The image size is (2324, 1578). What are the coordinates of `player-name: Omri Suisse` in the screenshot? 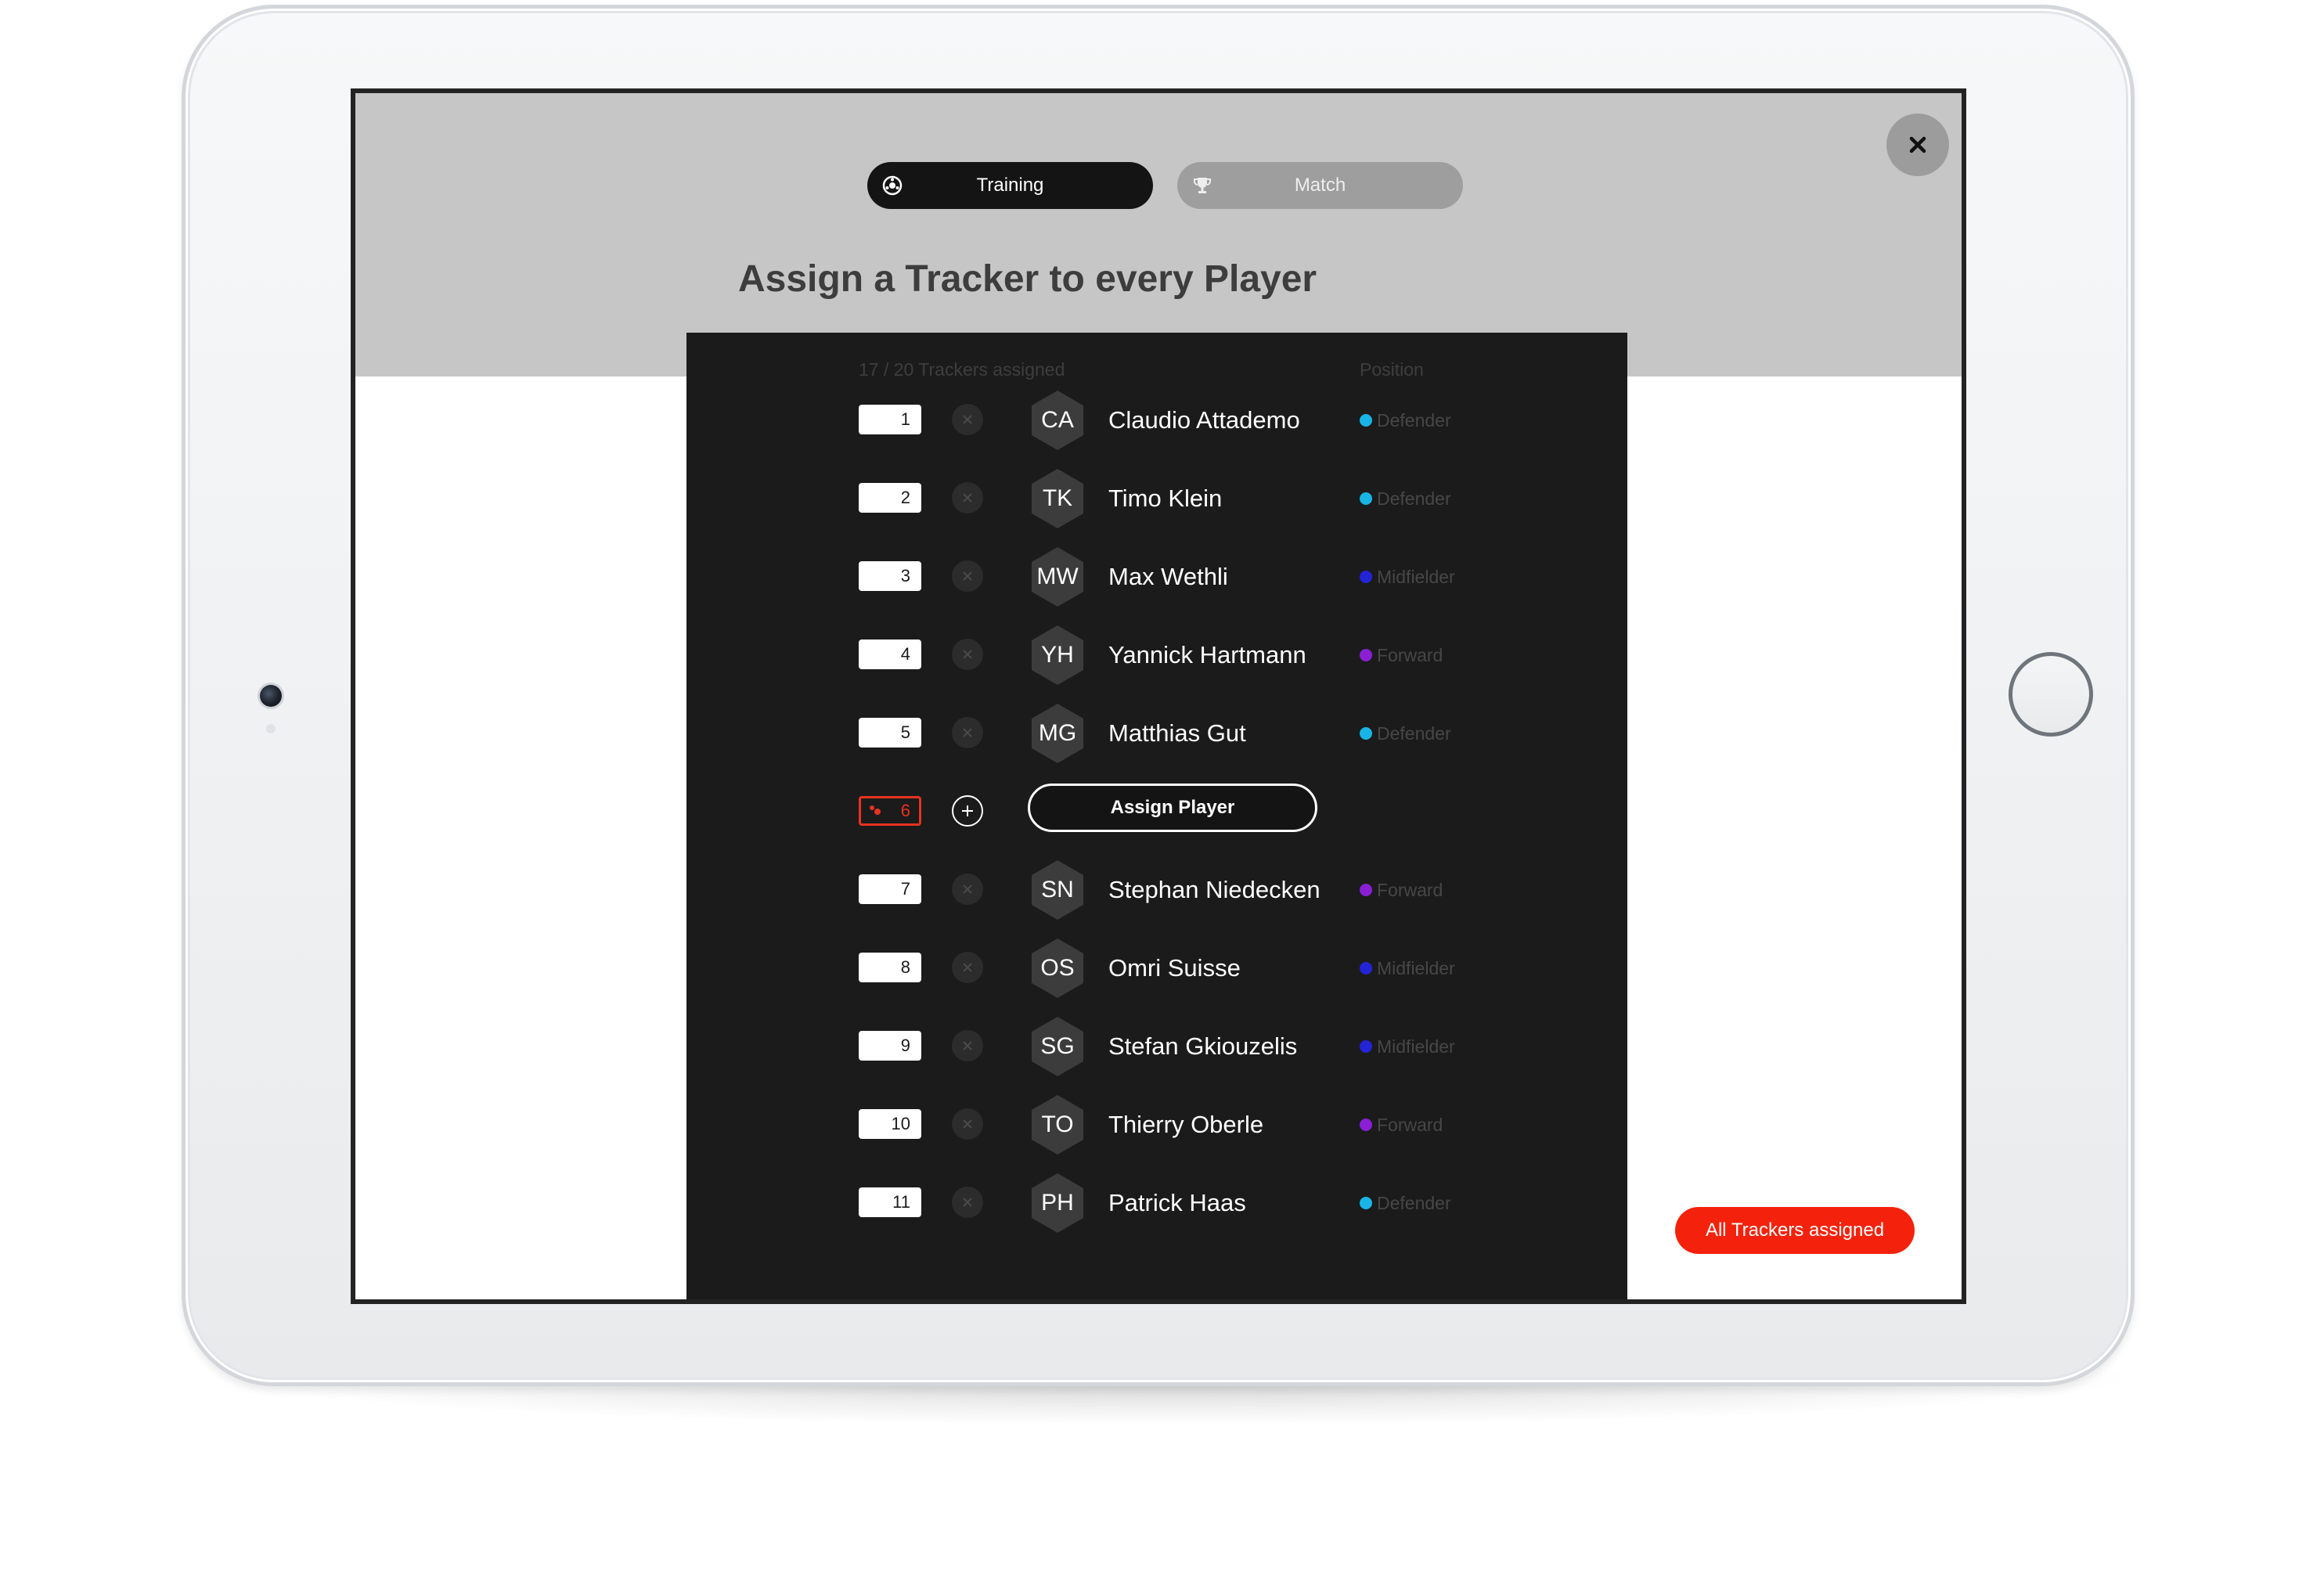 It's located at (1174, 968).